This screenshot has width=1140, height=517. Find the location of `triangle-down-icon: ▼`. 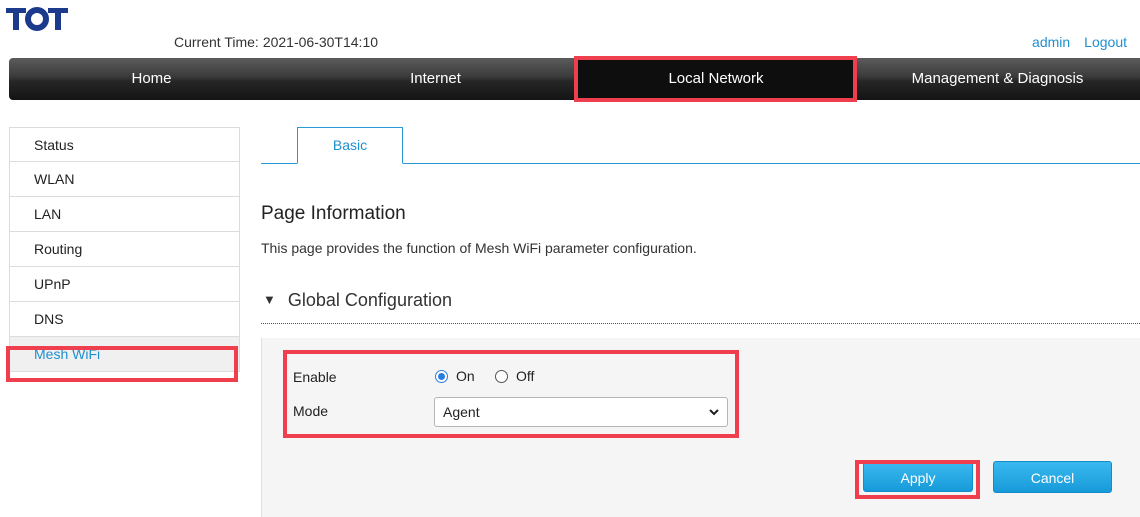

triangle-down-icon: ▼ is located at coordinates (269, 299).